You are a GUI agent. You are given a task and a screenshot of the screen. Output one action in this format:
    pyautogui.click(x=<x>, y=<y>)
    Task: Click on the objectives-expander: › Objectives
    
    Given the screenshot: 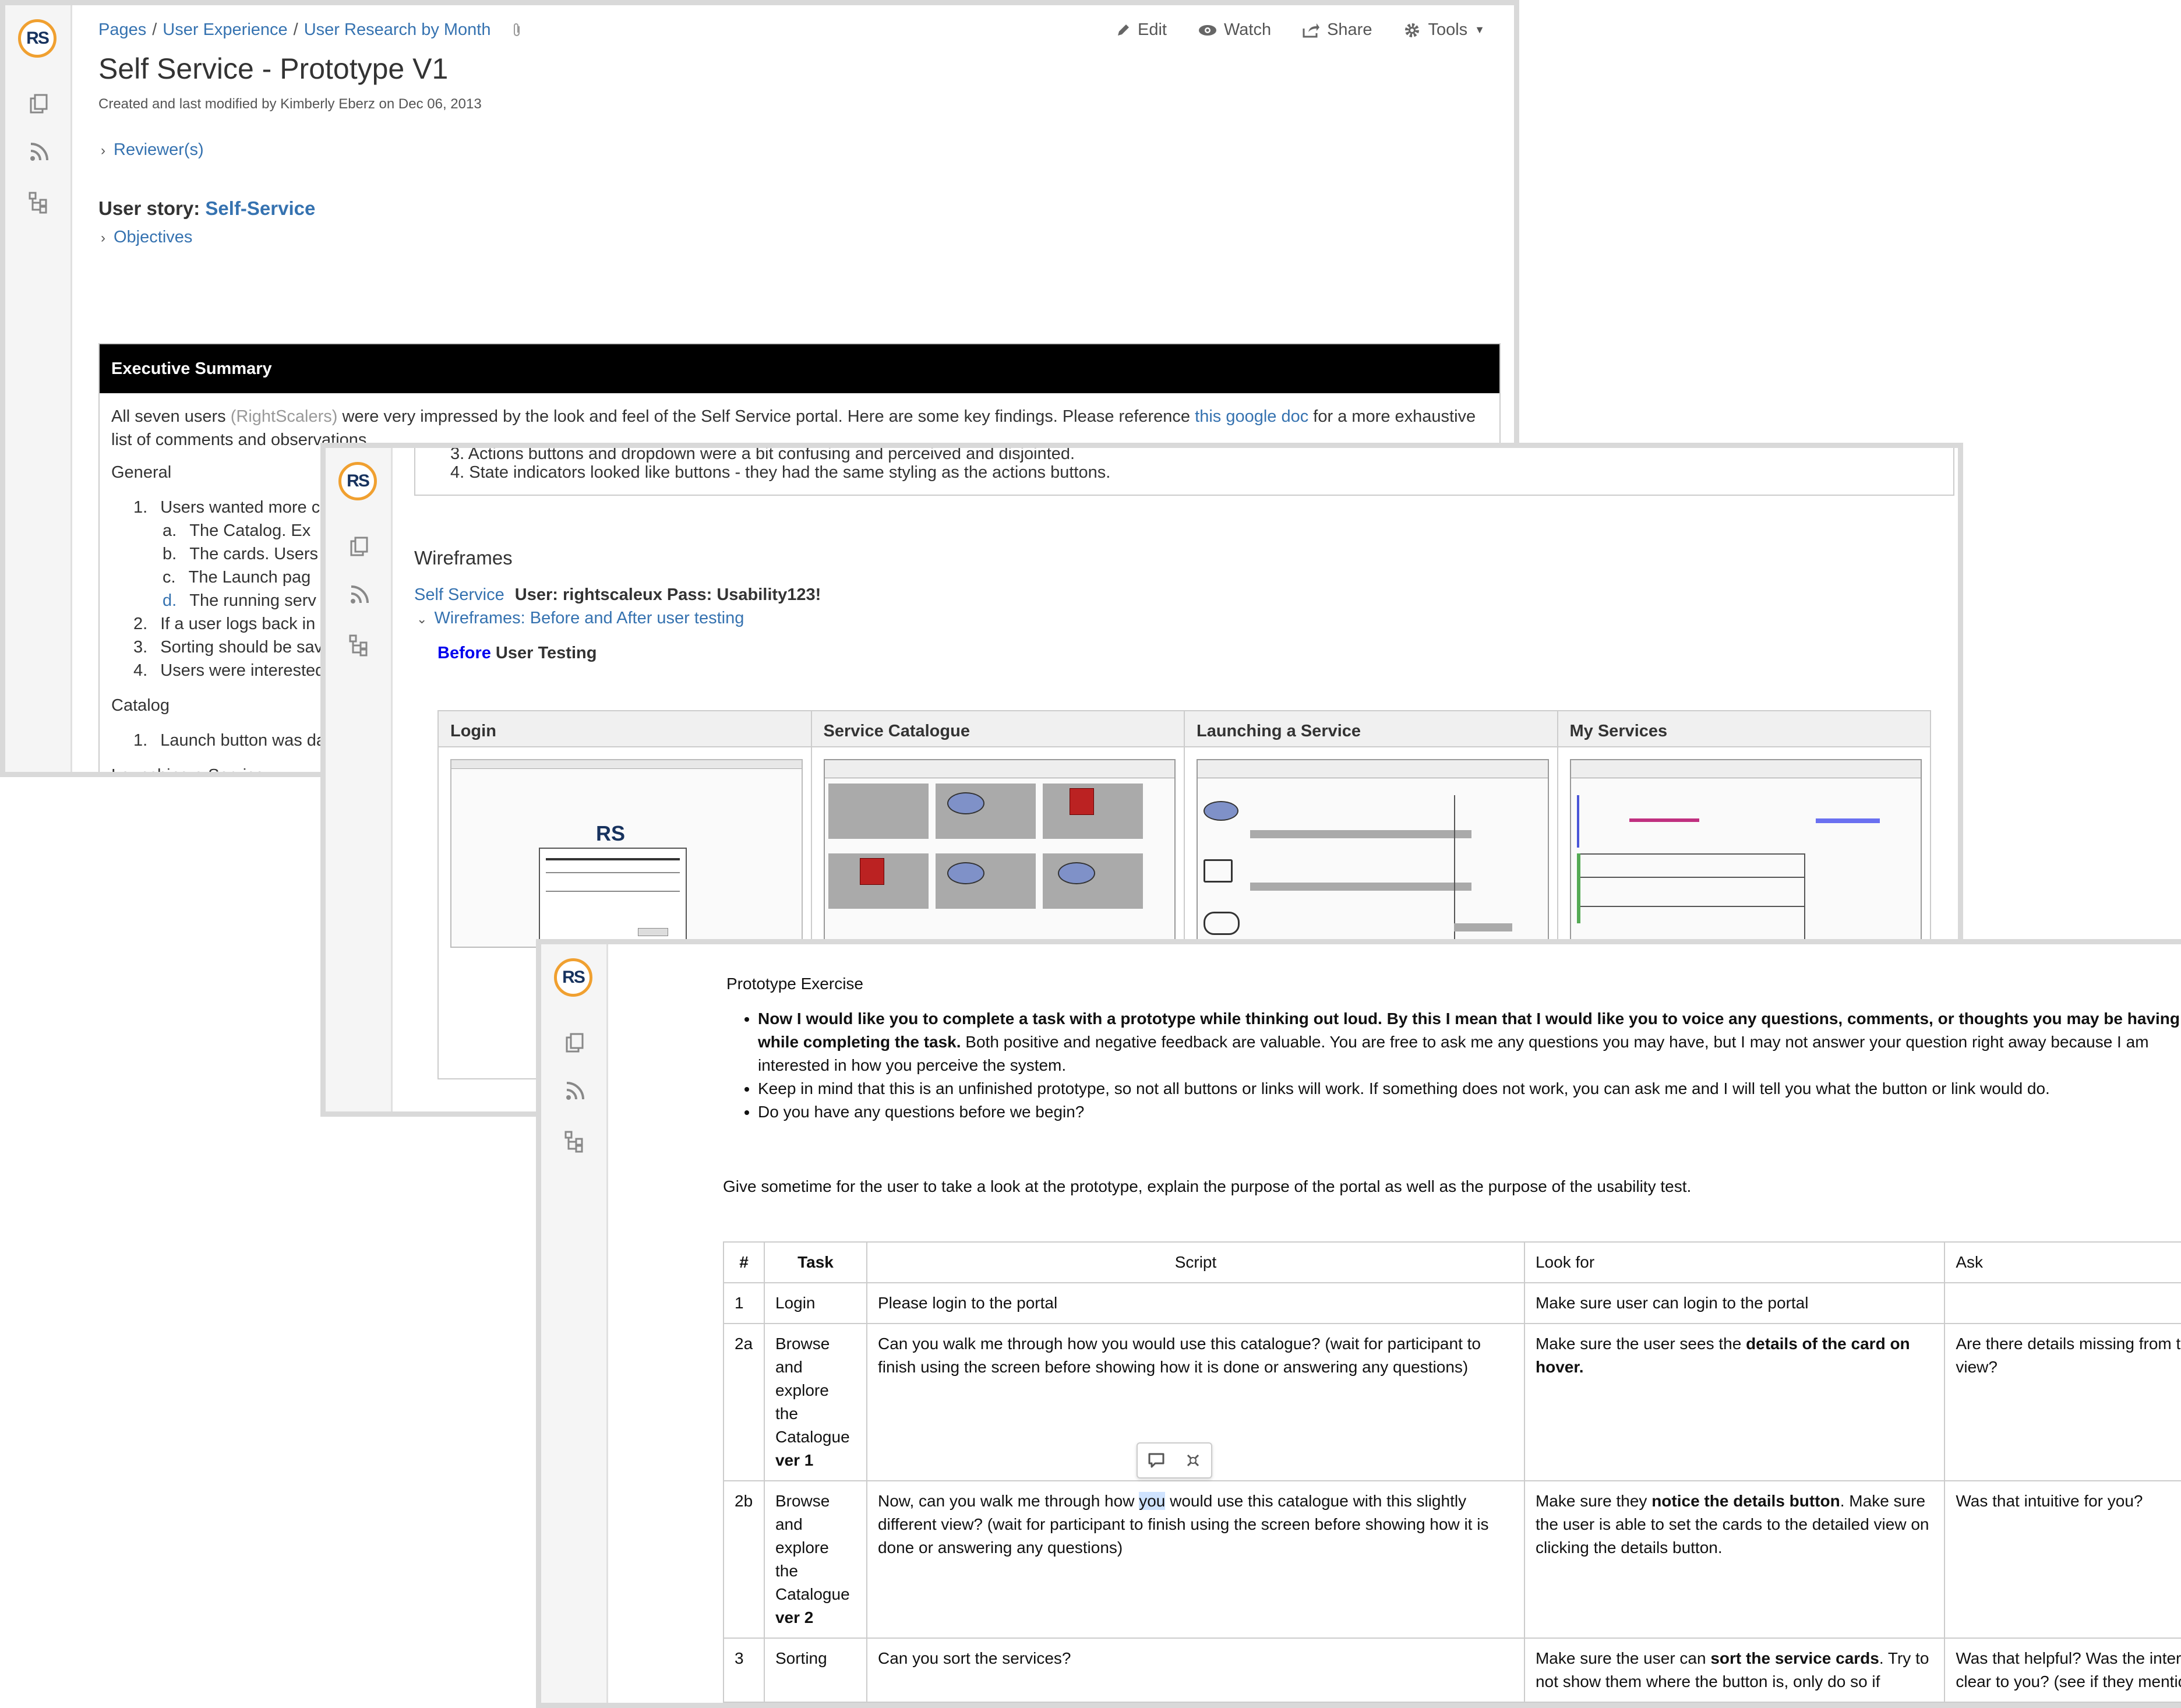 What is the action you would take?
    pyautogui.click(x=146, y=237)
    